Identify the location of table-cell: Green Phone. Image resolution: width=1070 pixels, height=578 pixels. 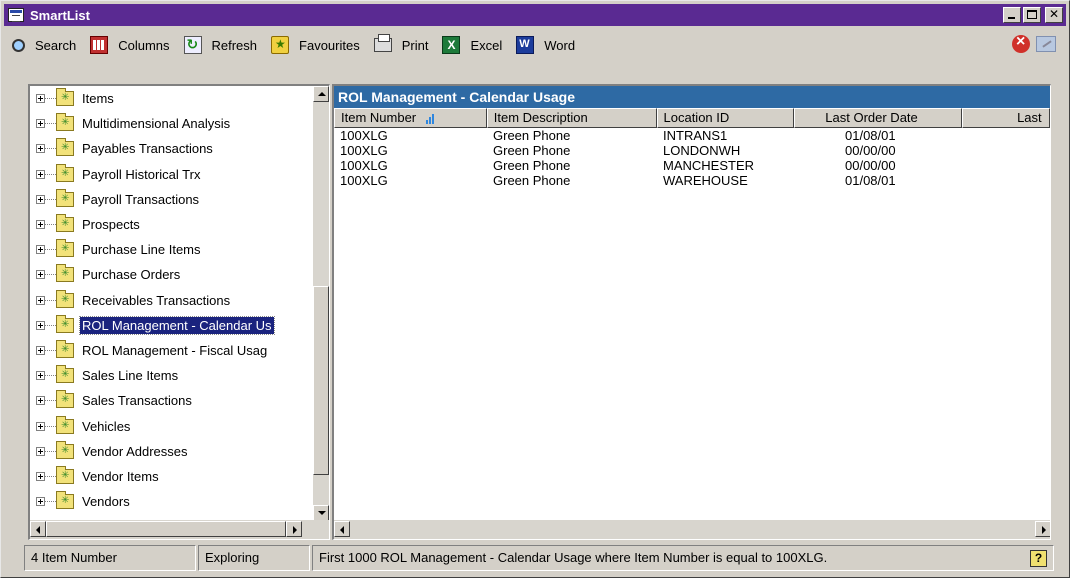
(532, 150).